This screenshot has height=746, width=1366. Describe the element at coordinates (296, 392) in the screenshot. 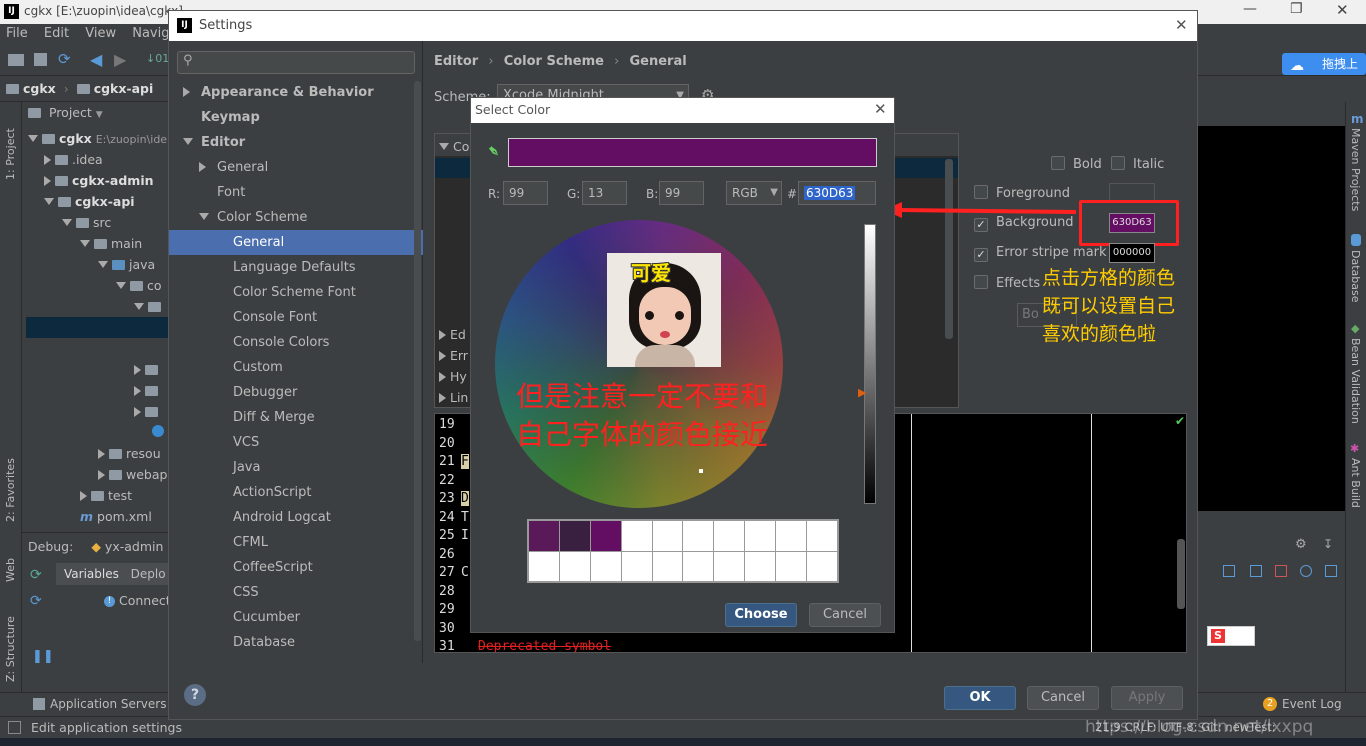

I see `settings-nav-item: Debugger` at that location.